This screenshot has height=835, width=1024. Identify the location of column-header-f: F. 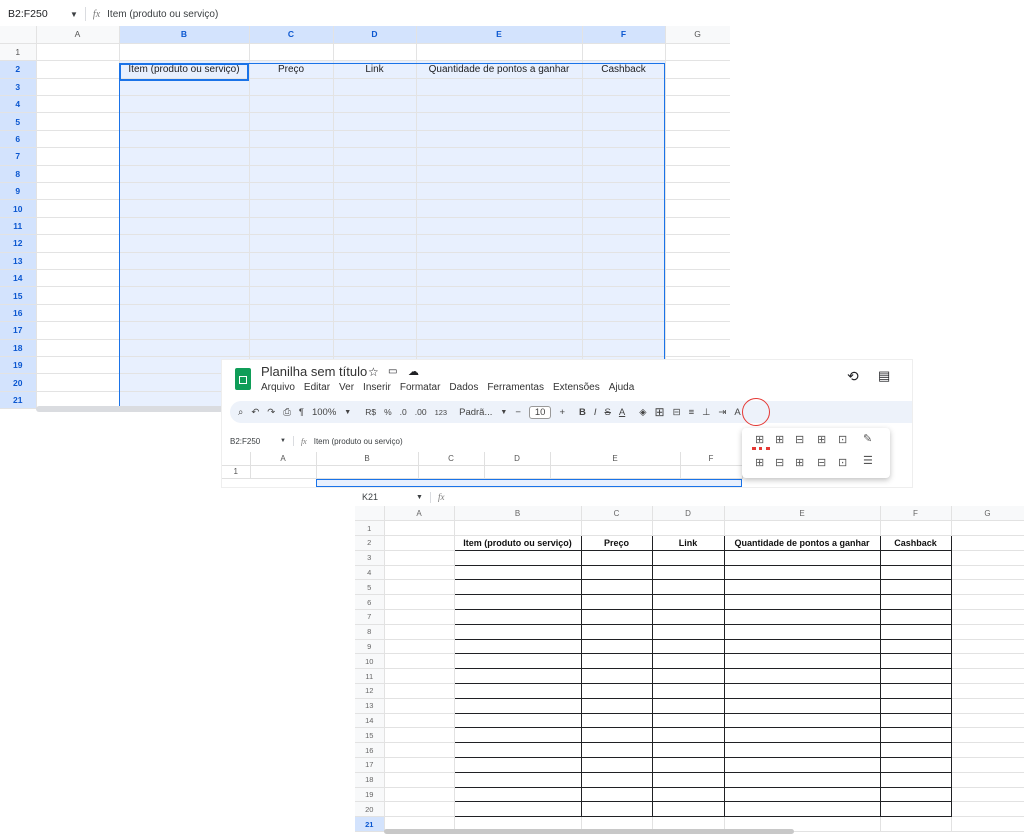
(624, 35).